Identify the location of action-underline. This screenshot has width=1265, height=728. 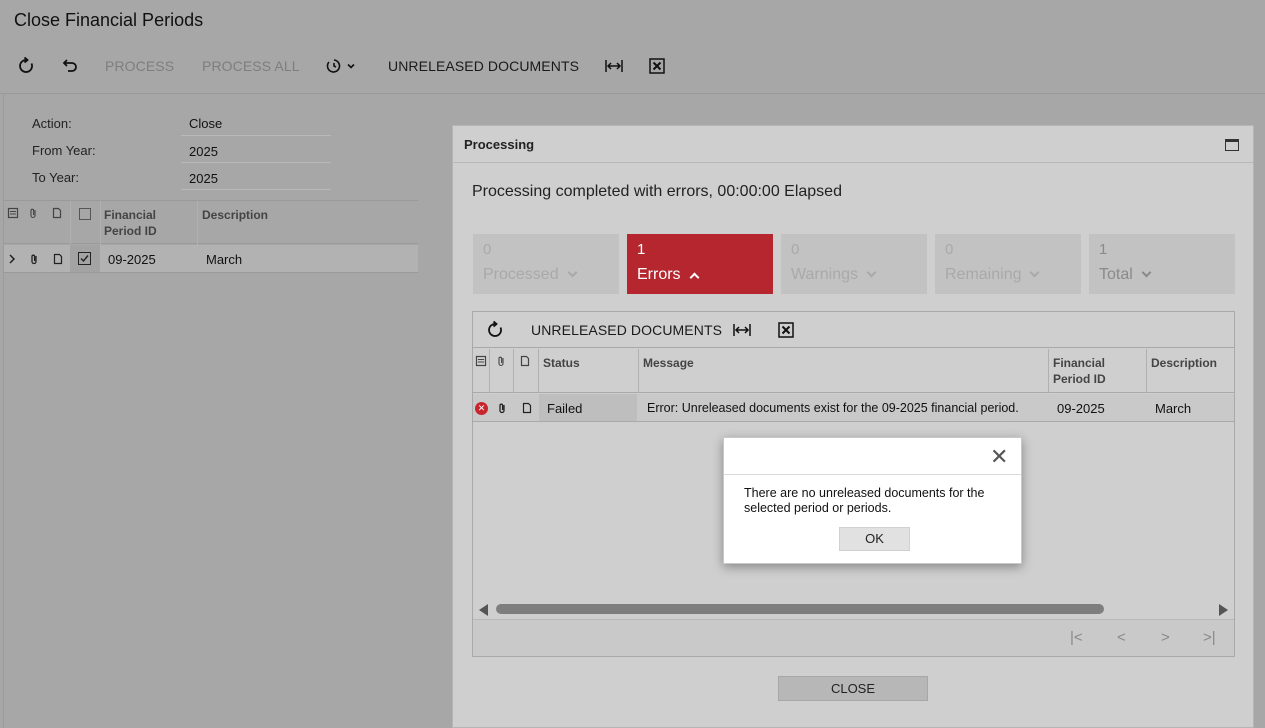
(256, 135).